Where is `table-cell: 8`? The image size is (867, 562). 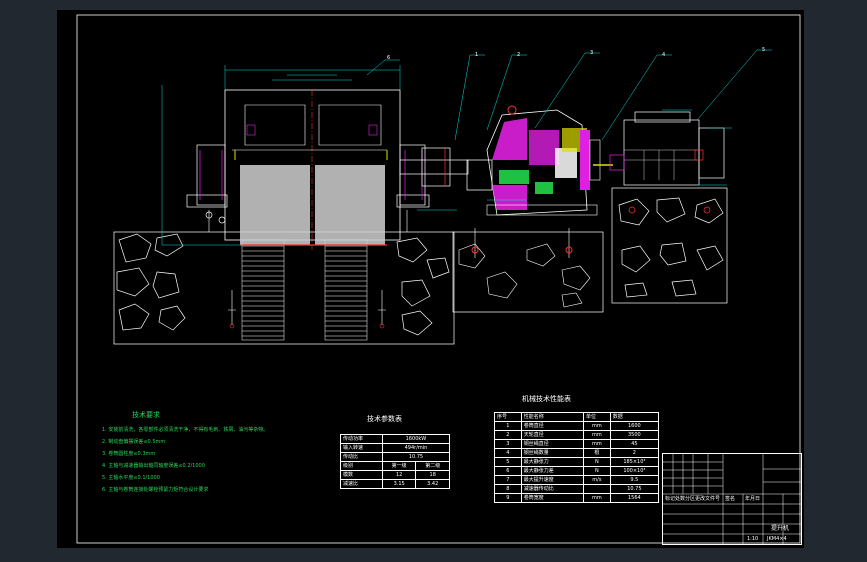 table-cell: 8 is located at coordinates (508, 489).